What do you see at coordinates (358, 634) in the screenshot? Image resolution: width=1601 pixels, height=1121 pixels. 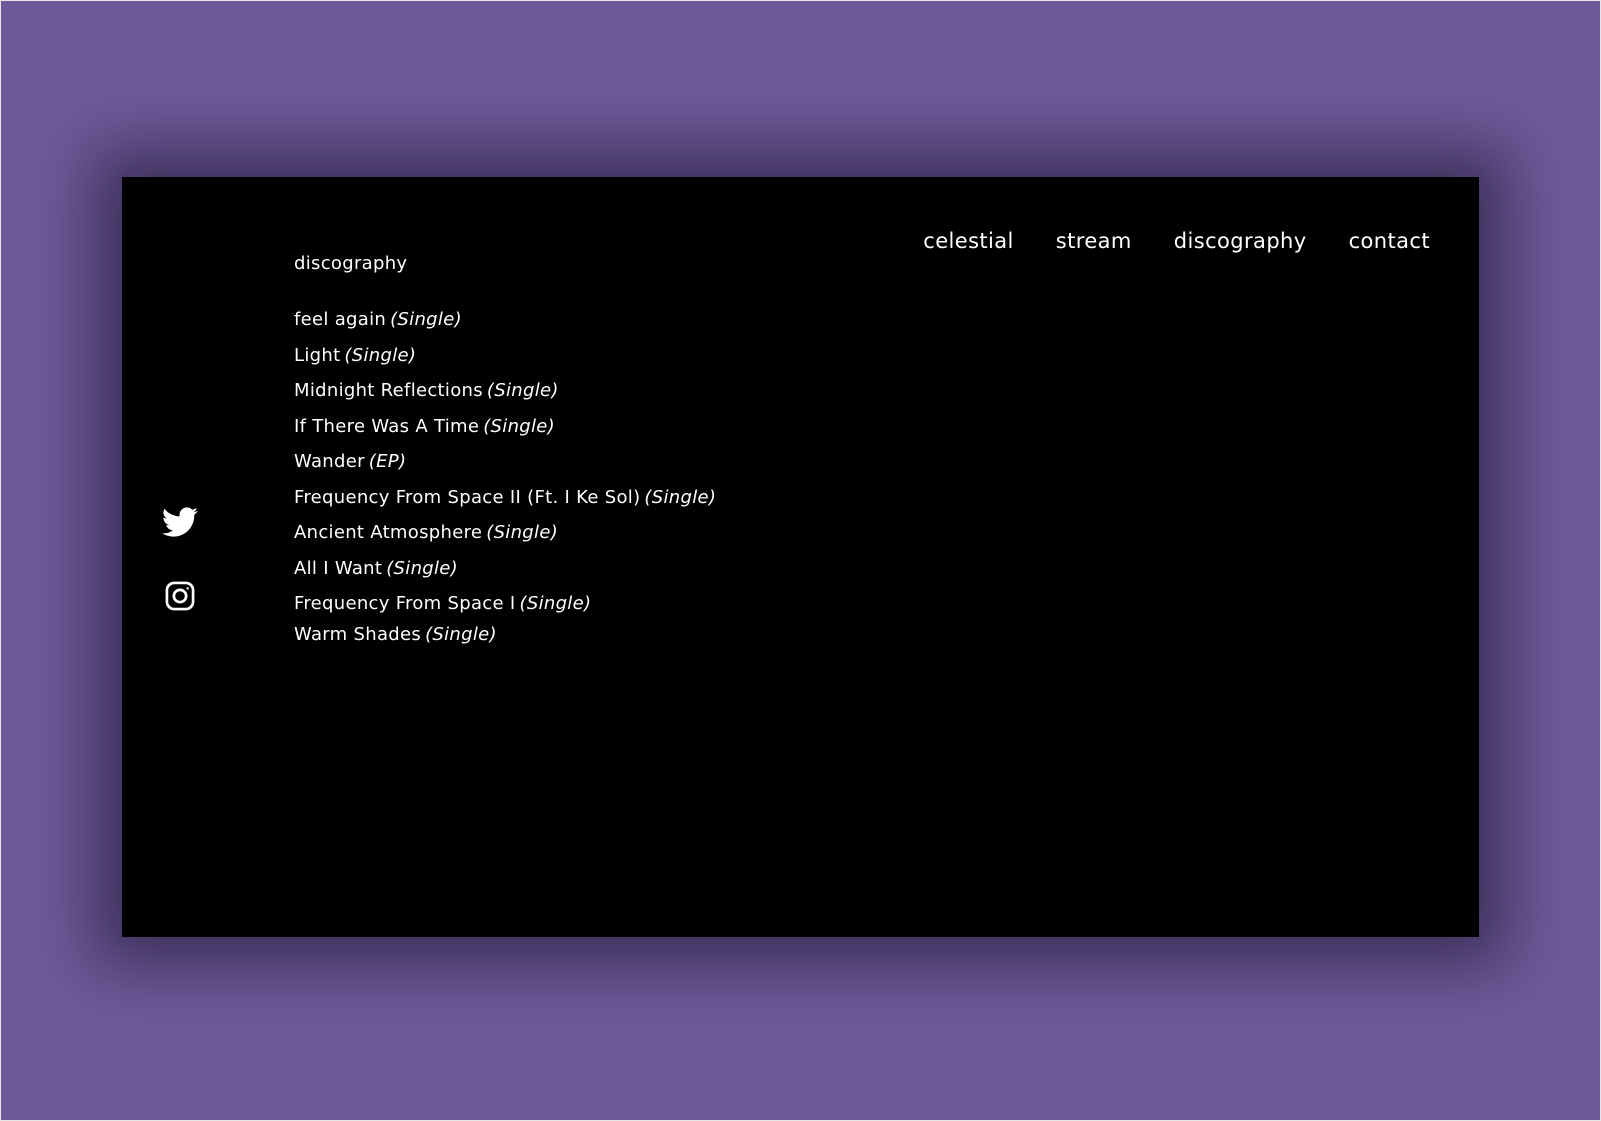 I see `release-title: Warm Shades` at bounding box center [358, 634].